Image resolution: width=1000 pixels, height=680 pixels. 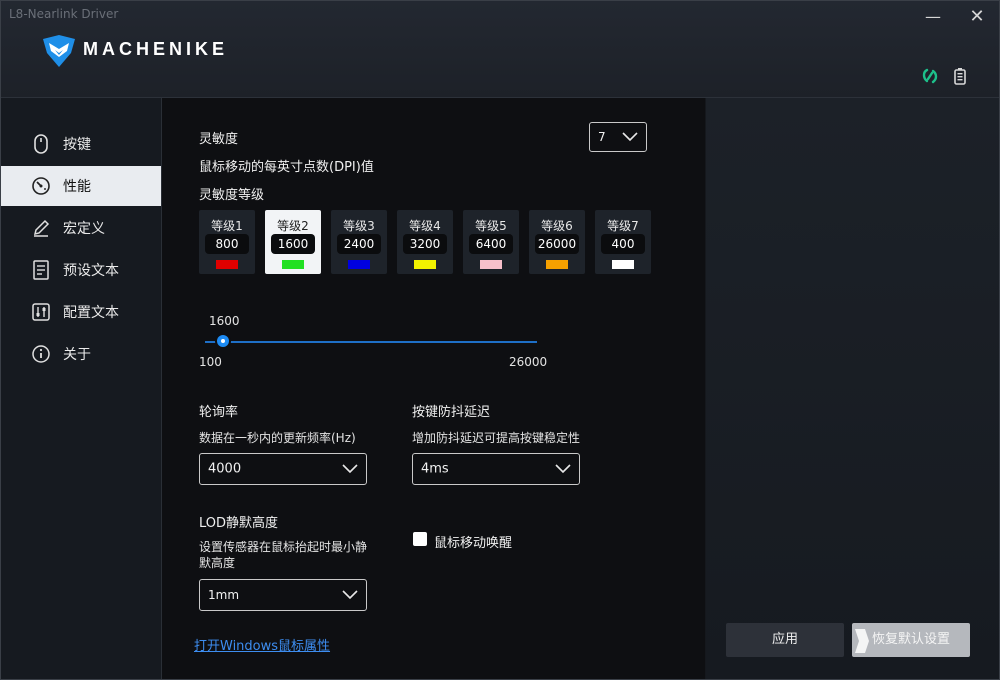 I want to click on mouse-icon, so click(x=41, y=144).